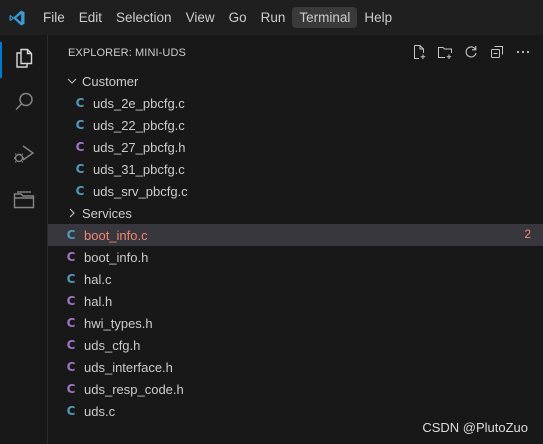  Describe the element at coordinates (295, 367) in the screenshot. I see `tree-file: Cuds_interface.h` at that location.